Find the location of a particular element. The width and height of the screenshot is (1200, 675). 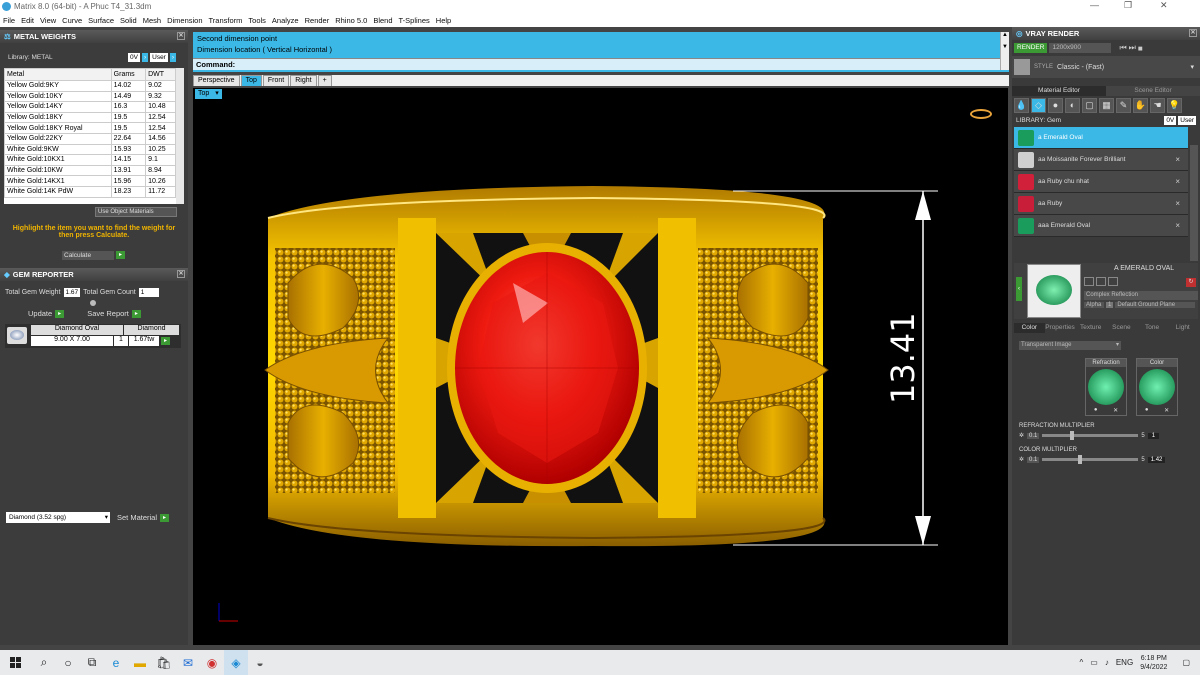

refresh-icon: ↻ is located at coordinates (1191, 282).